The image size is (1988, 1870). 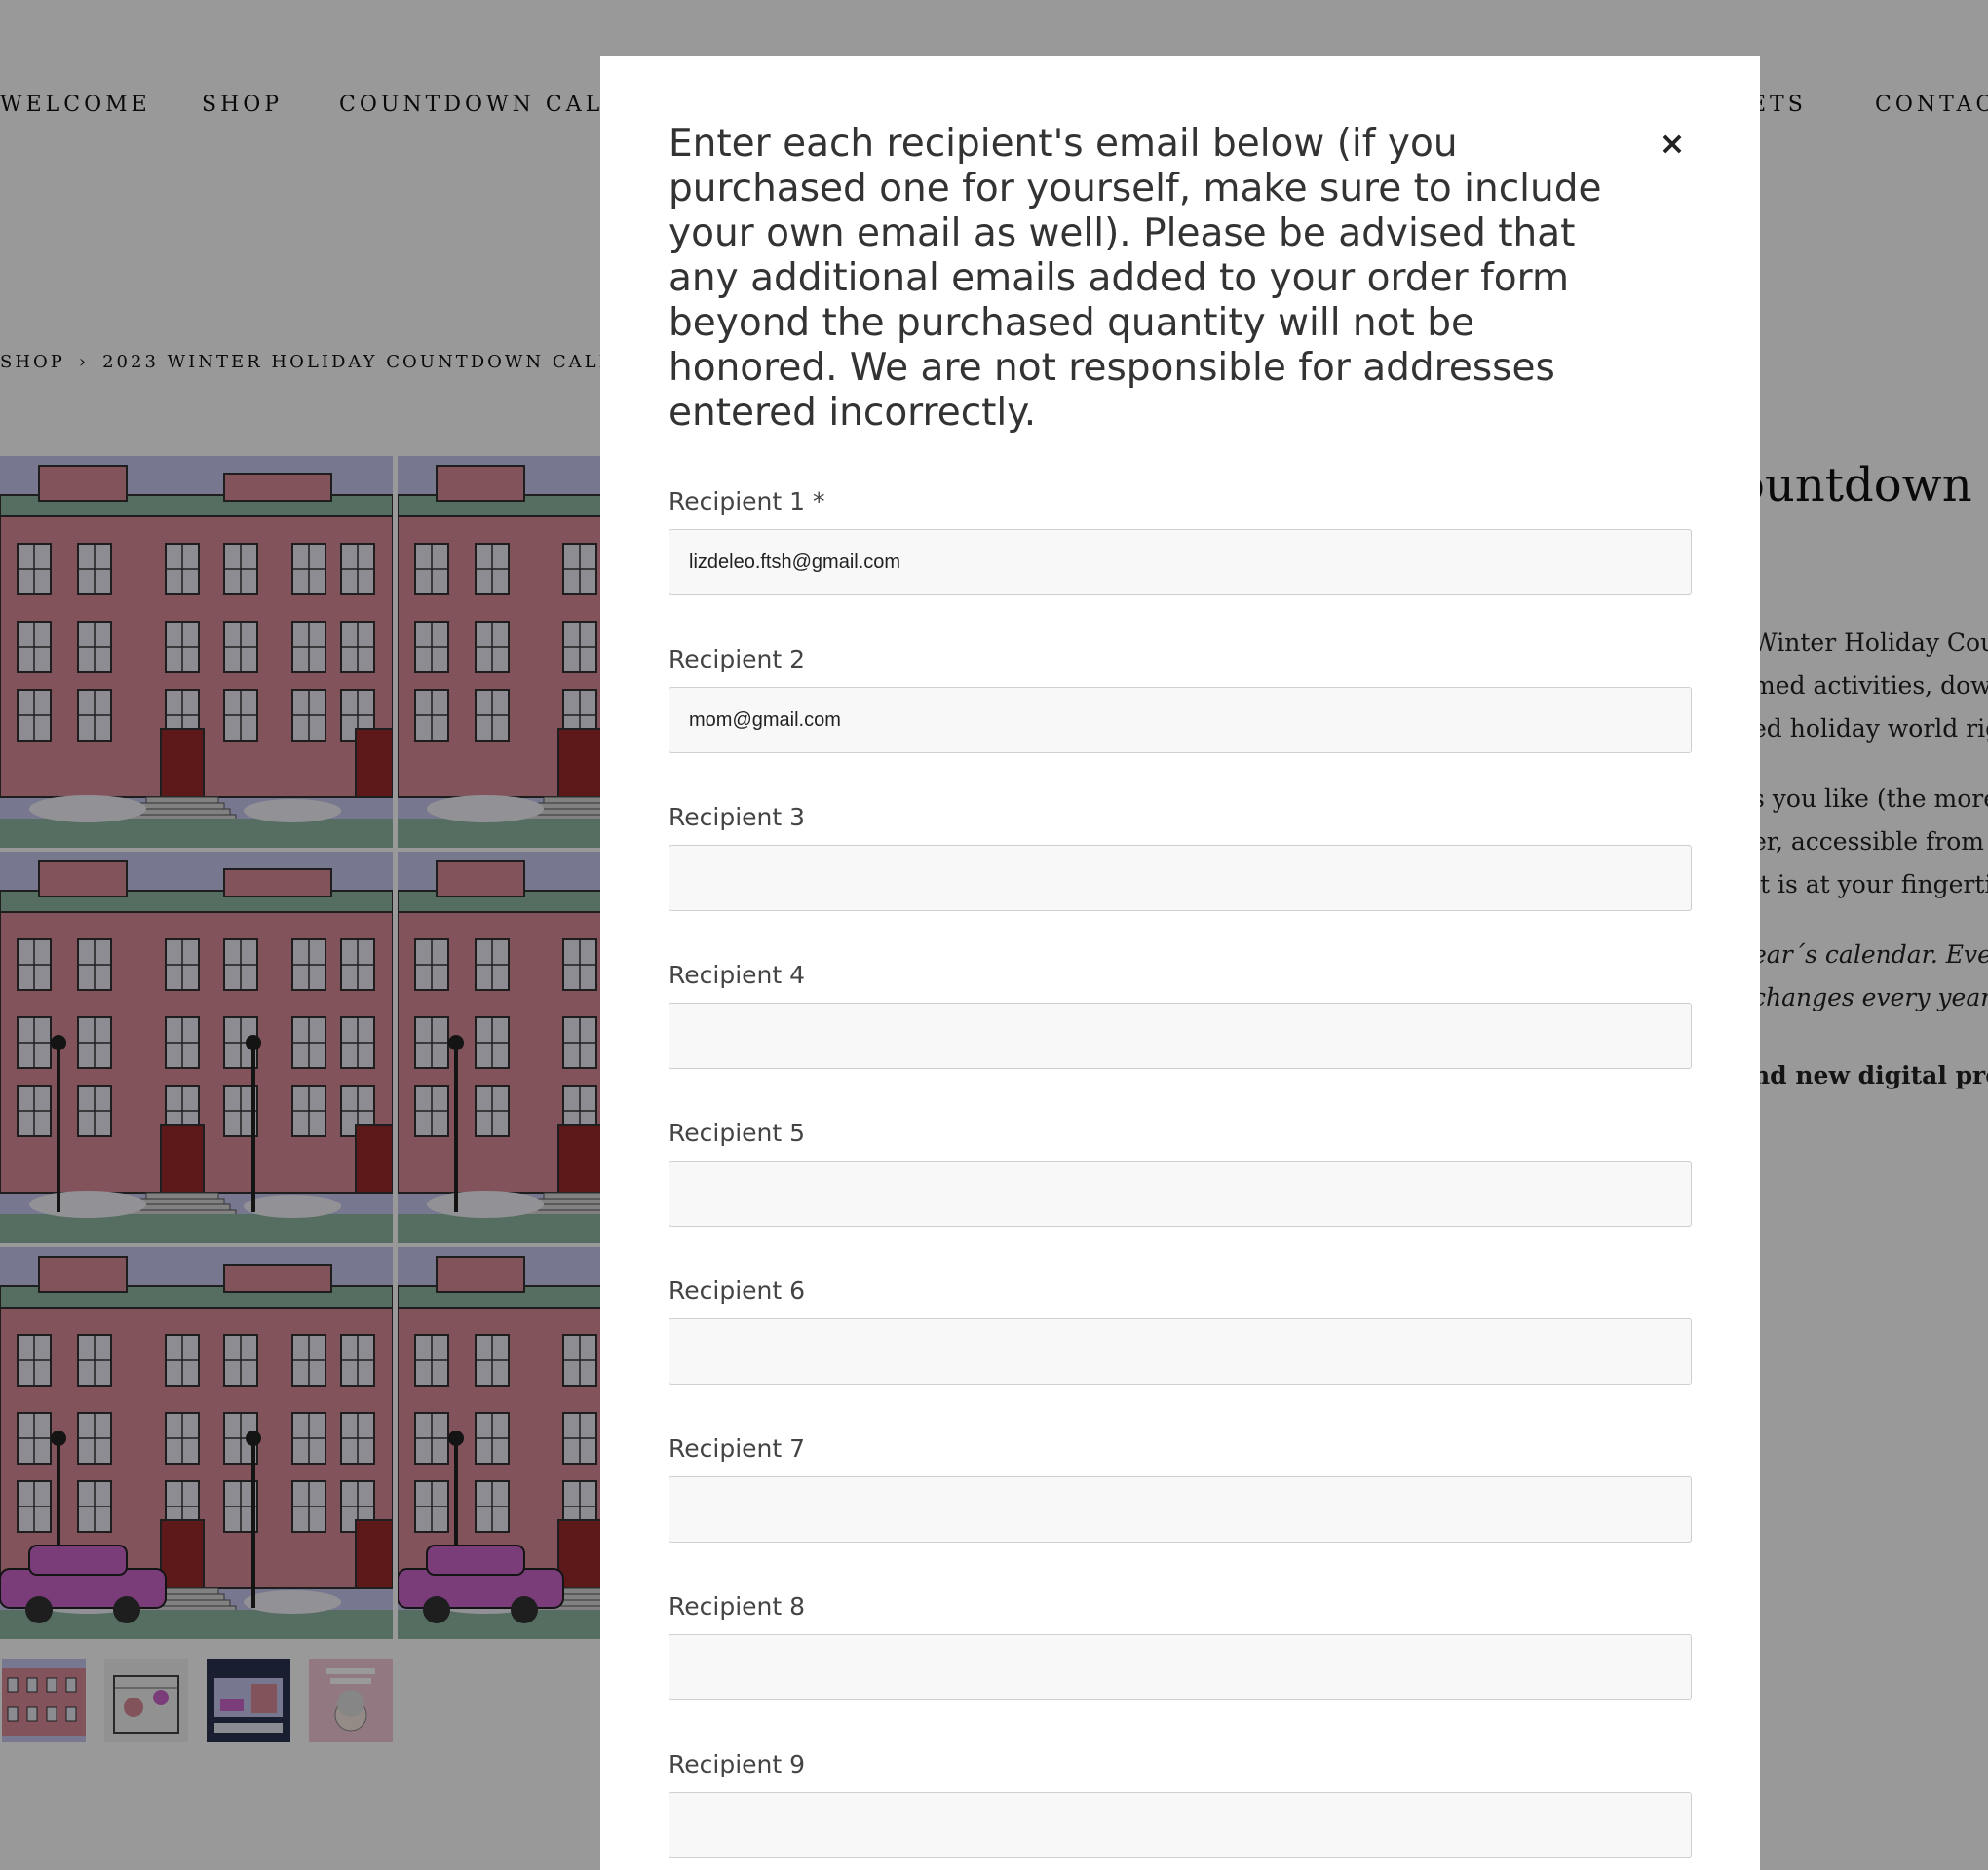 I want to click on recipient-6-input, so click(x=1180, y=1351).